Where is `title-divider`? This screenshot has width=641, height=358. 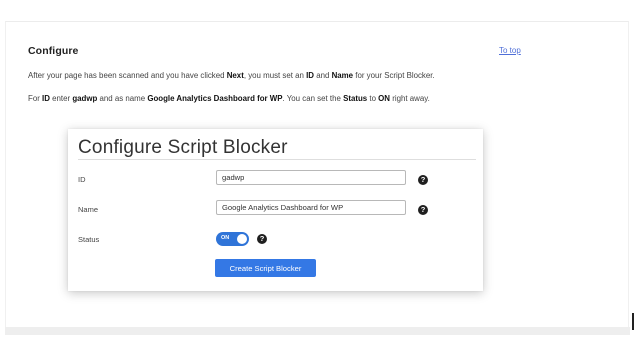 title-divider is located at coordinates (277, 159).